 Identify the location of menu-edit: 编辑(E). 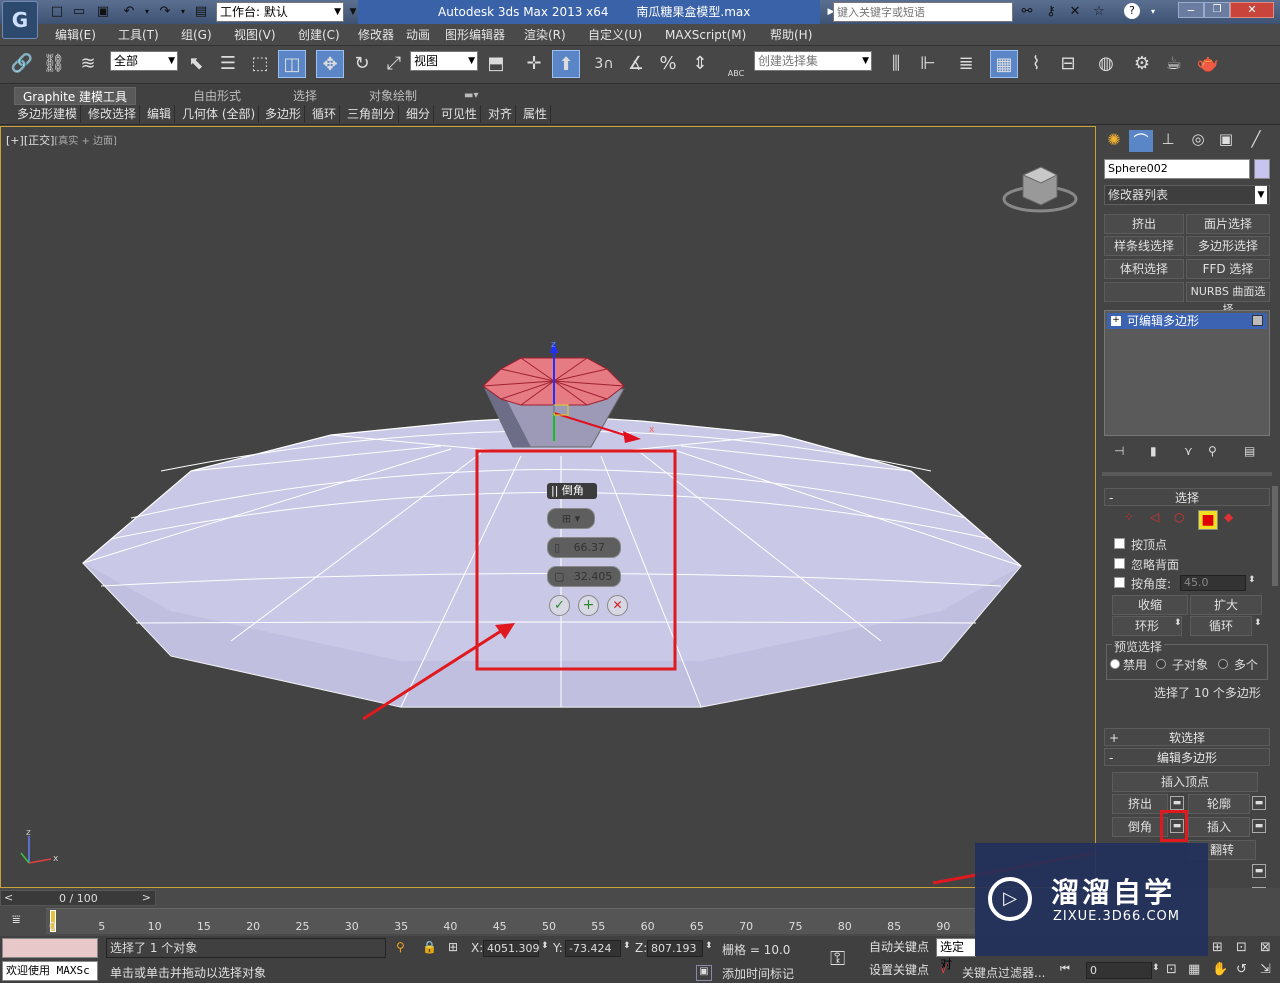
(75, 35).